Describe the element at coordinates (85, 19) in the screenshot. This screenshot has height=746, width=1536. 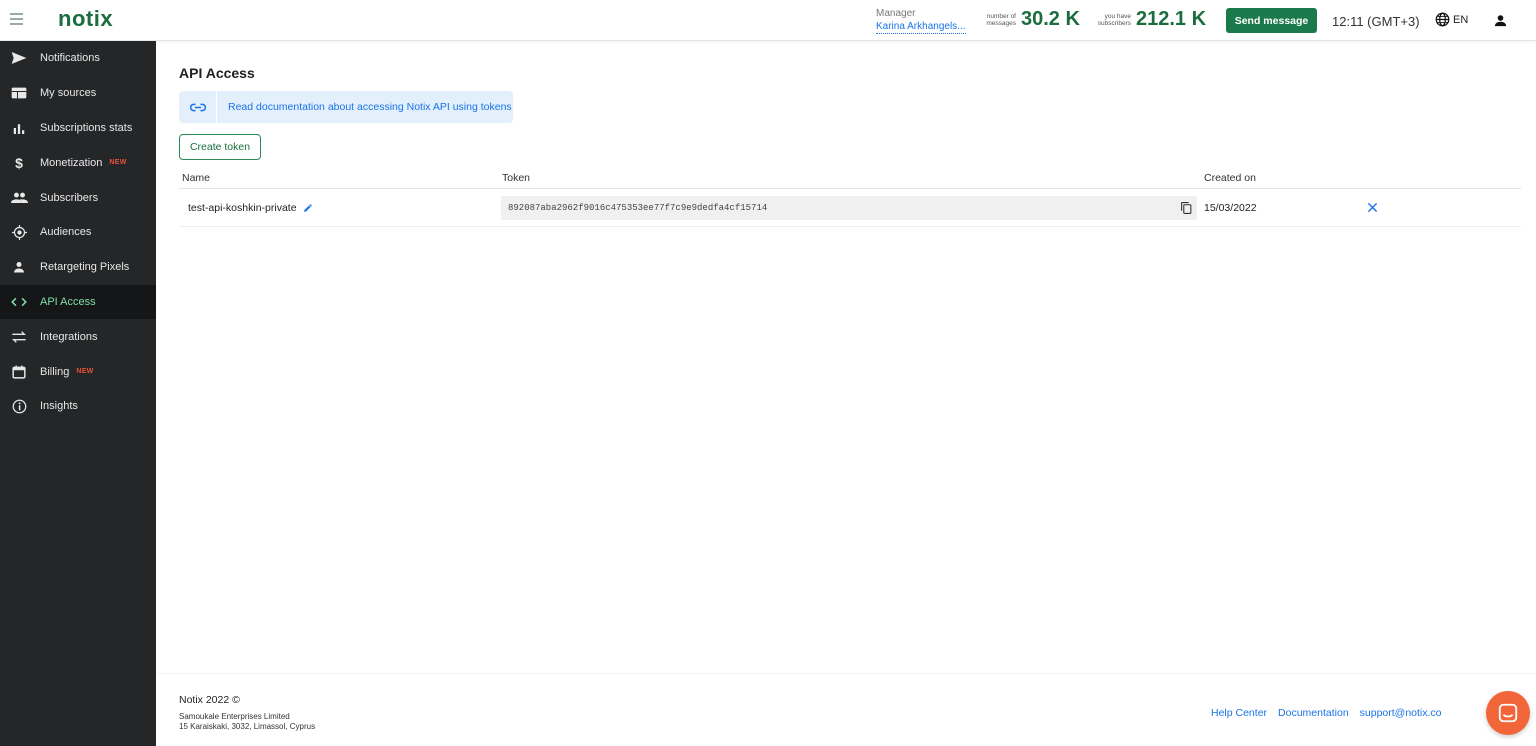
I see `logo: notix` at that location.